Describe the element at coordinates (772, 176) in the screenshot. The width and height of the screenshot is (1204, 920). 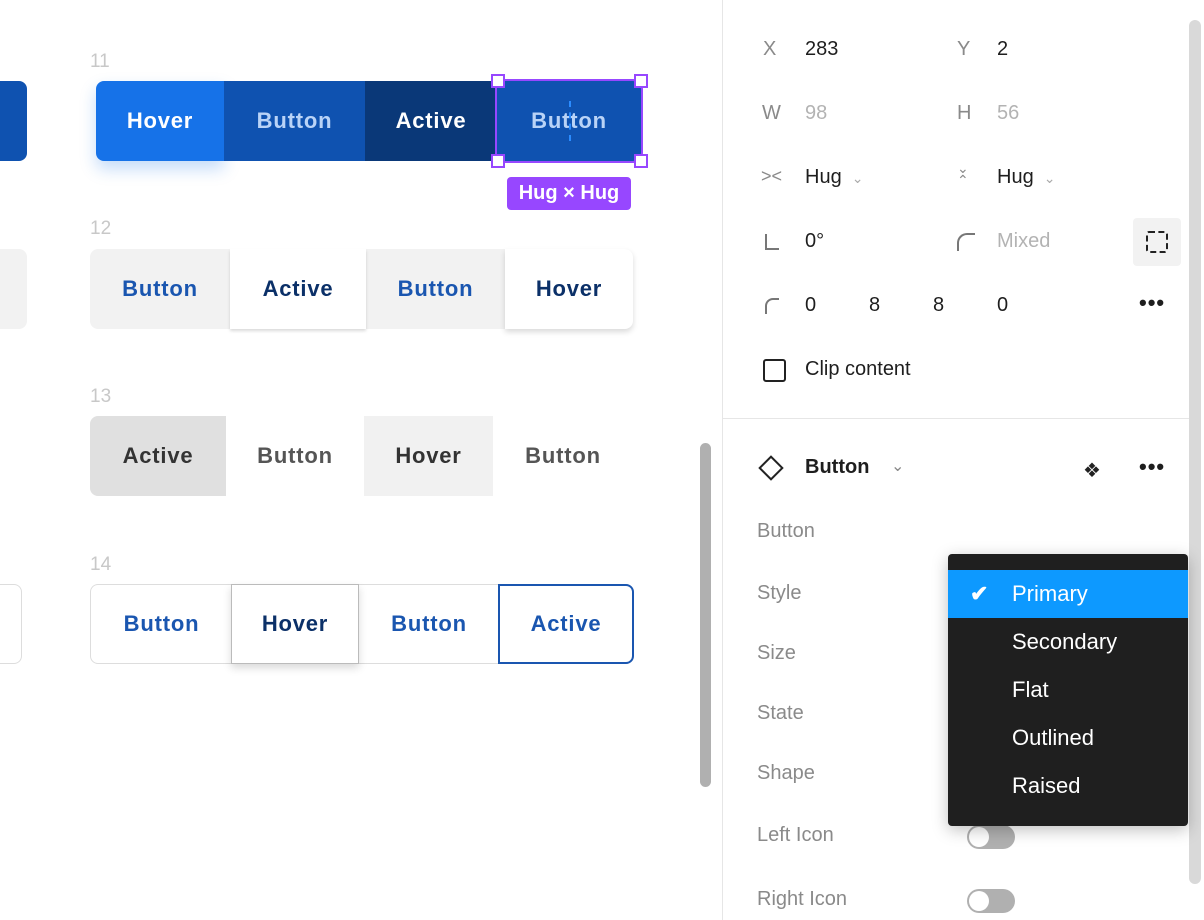
I see `horizontal-resize-icon: ><` at that location.